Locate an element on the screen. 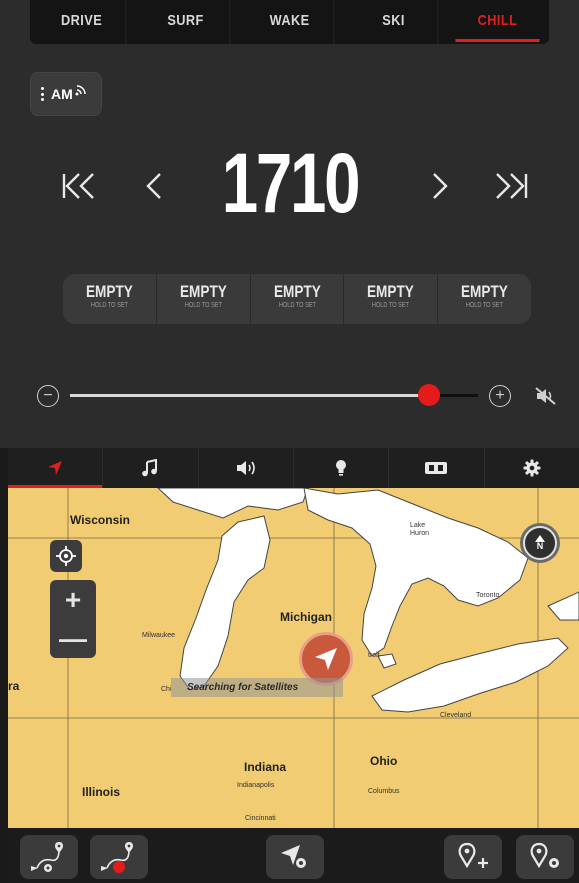 The image size is (579, 883). navigation-settings-icon is located at coordinates (293, 856).